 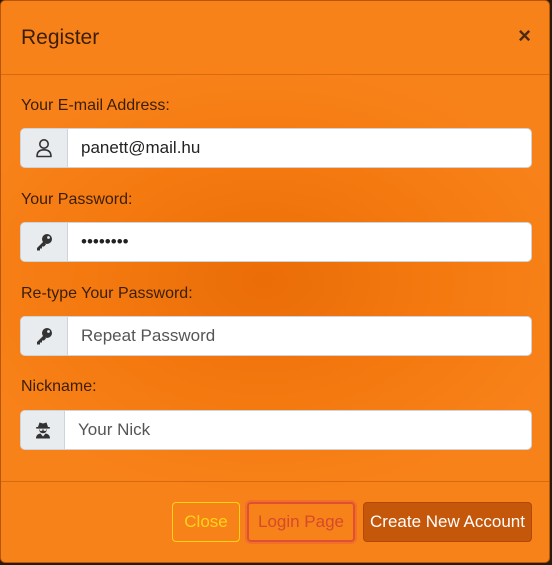 I want to click on email-input-group, so click(x=276, y=148).